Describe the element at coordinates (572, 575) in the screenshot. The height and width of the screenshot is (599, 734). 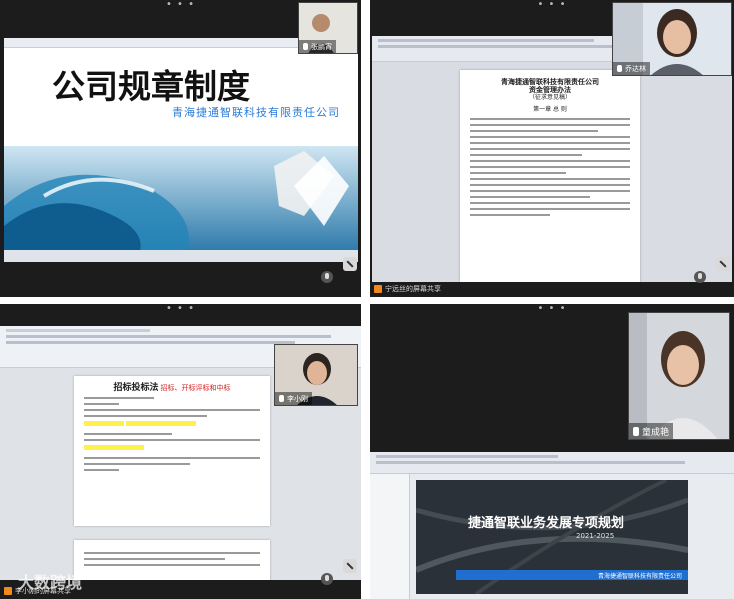
I see `slide-company-band: 青海捷通智联科技有限责任公司` at that location.